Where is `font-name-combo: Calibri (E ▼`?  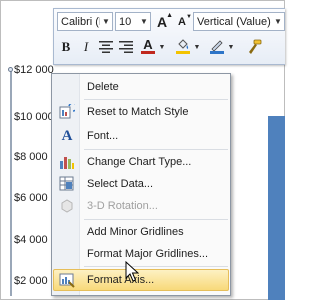 font-name-combo: Calibri (E ▼ is located at coordinates (85, 21).